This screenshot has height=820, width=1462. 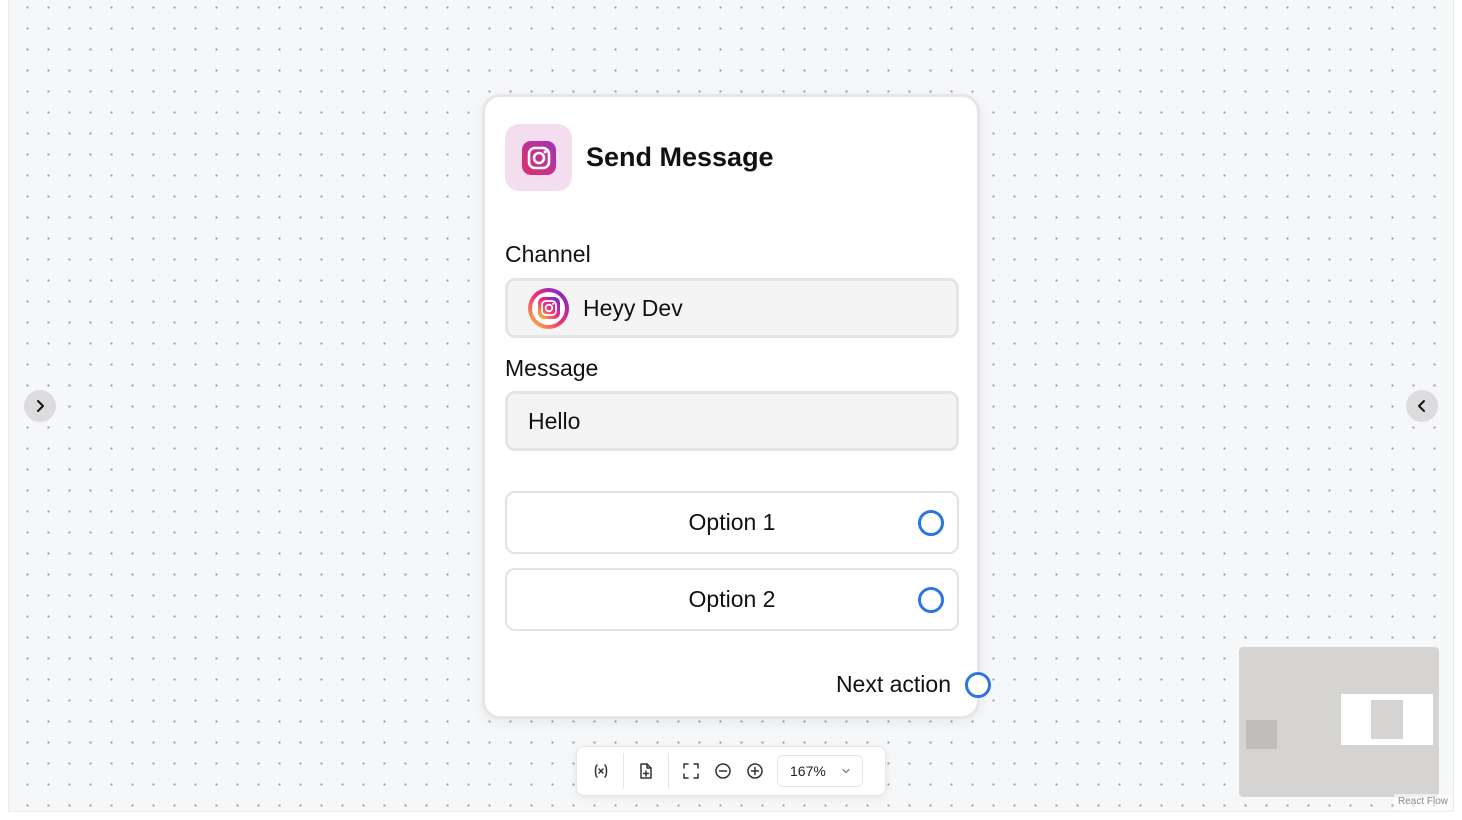 I want to click on zoom-level-value: 167%, so click(x=808, y=771).